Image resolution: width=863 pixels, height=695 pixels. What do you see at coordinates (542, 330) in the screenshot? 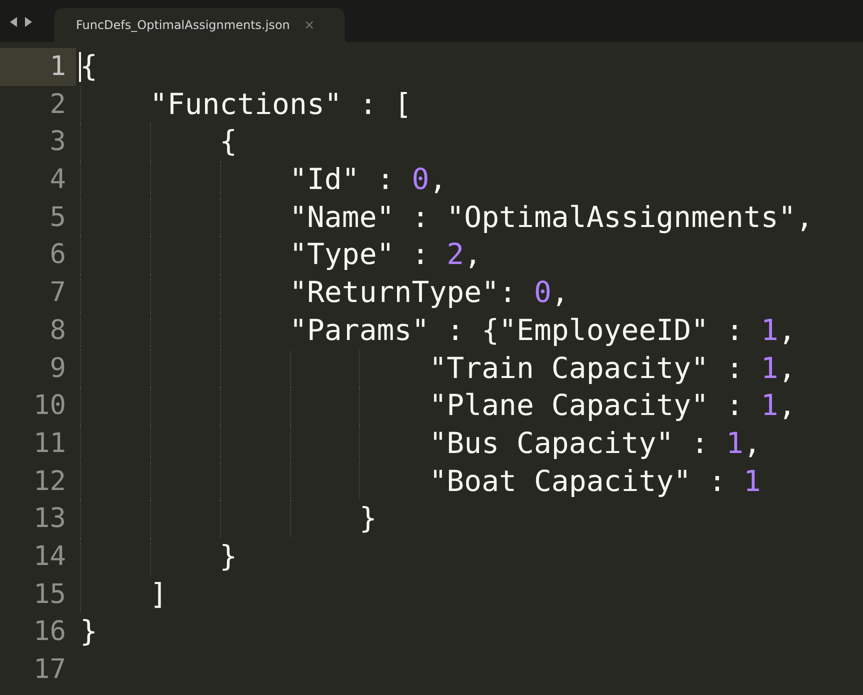
I see `code-line: "Params" : {"EmployeeID" : 1,` at bounding box center [542, 330].